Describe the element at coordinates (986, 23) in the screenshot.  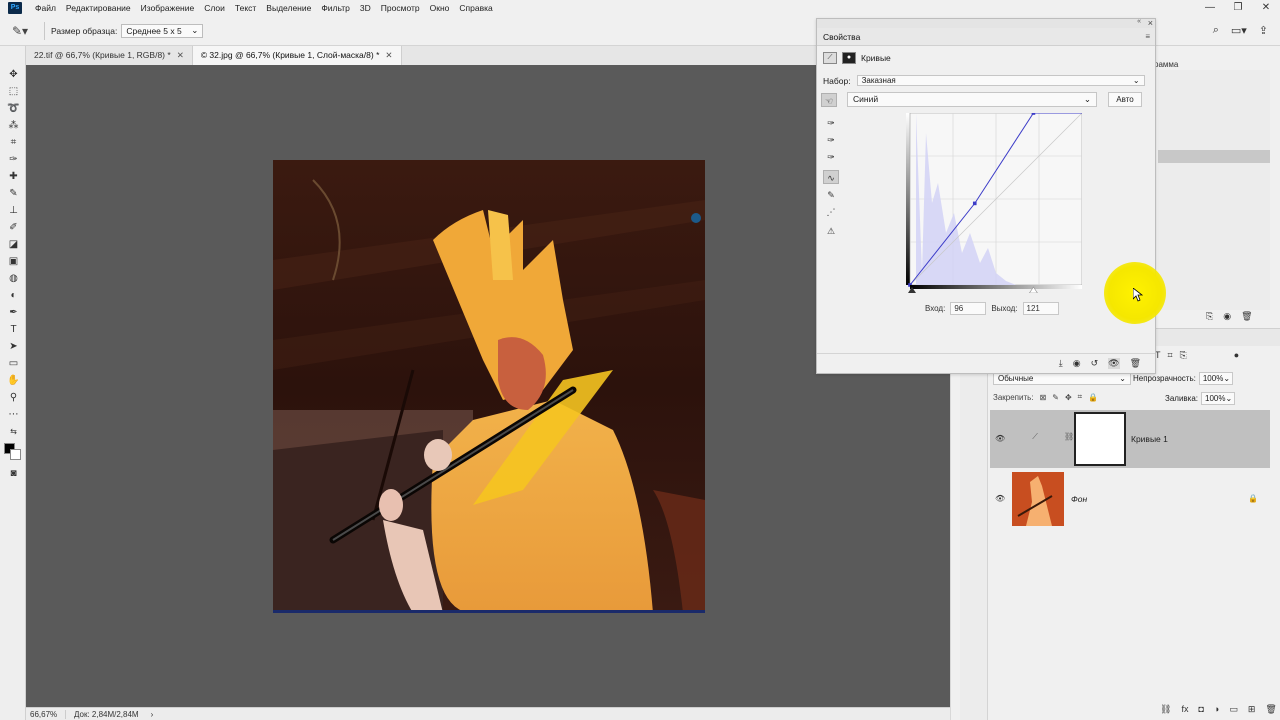
I see `panel-drag-bar: « ×` at that location.